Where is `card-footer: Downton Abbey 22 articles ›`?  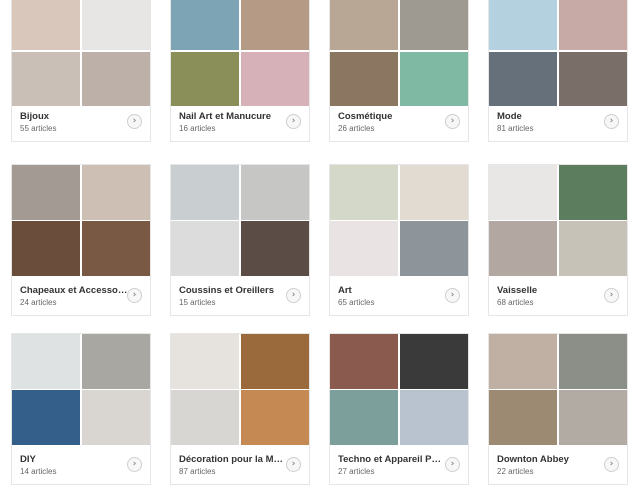
card-footer: Downton Abbey 22 articles › is located at coordinates (558, 466).